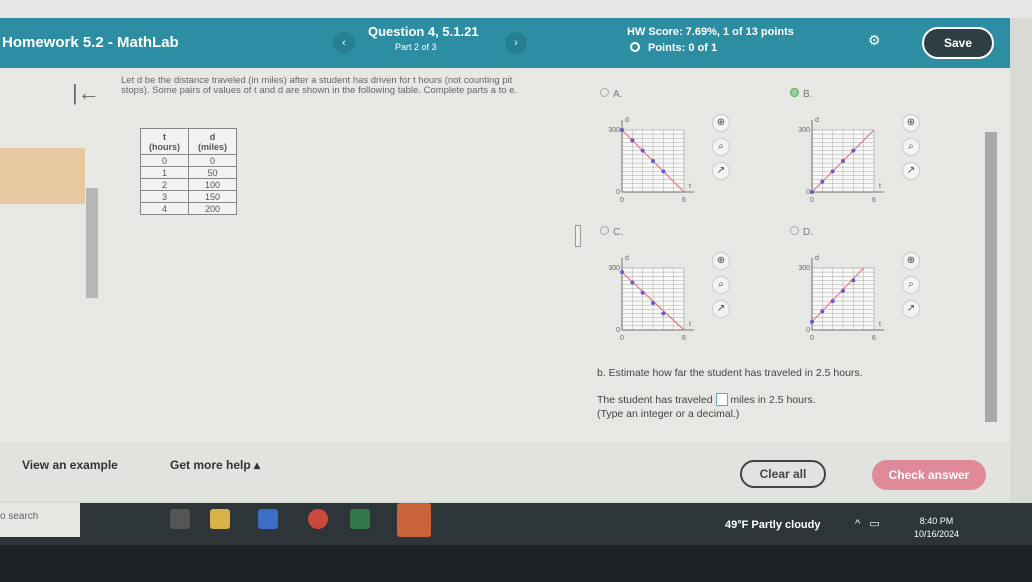 This screenshot has height=582, width=1032. I want to click on assignment-title: Homework 5.2 - MathLab, so click(90, 42).